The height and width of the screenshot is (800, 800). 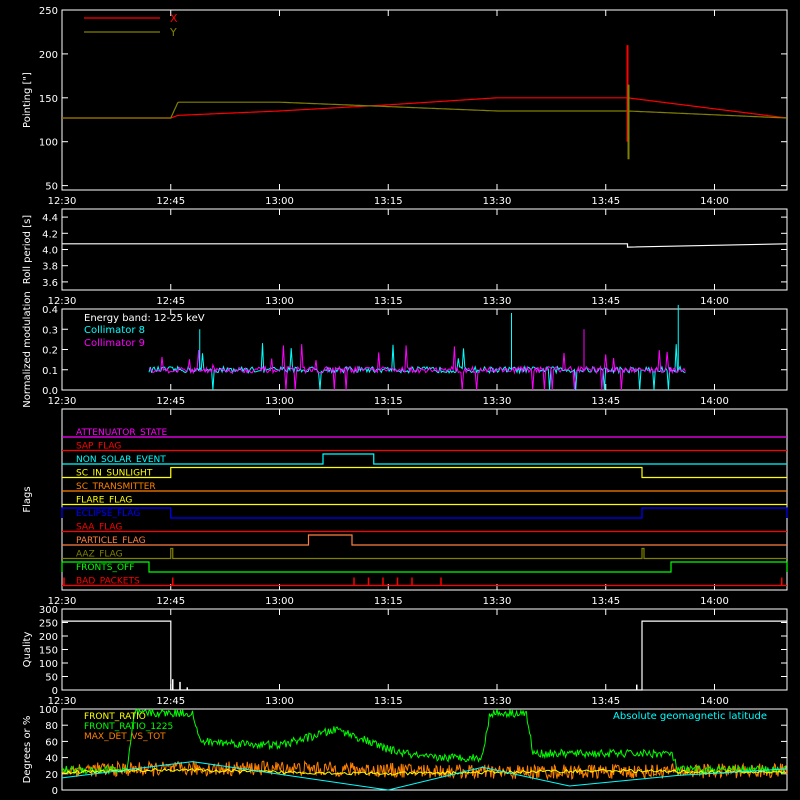 I want to click on y-tick-label: 0.2, so click(x=50, y=351).